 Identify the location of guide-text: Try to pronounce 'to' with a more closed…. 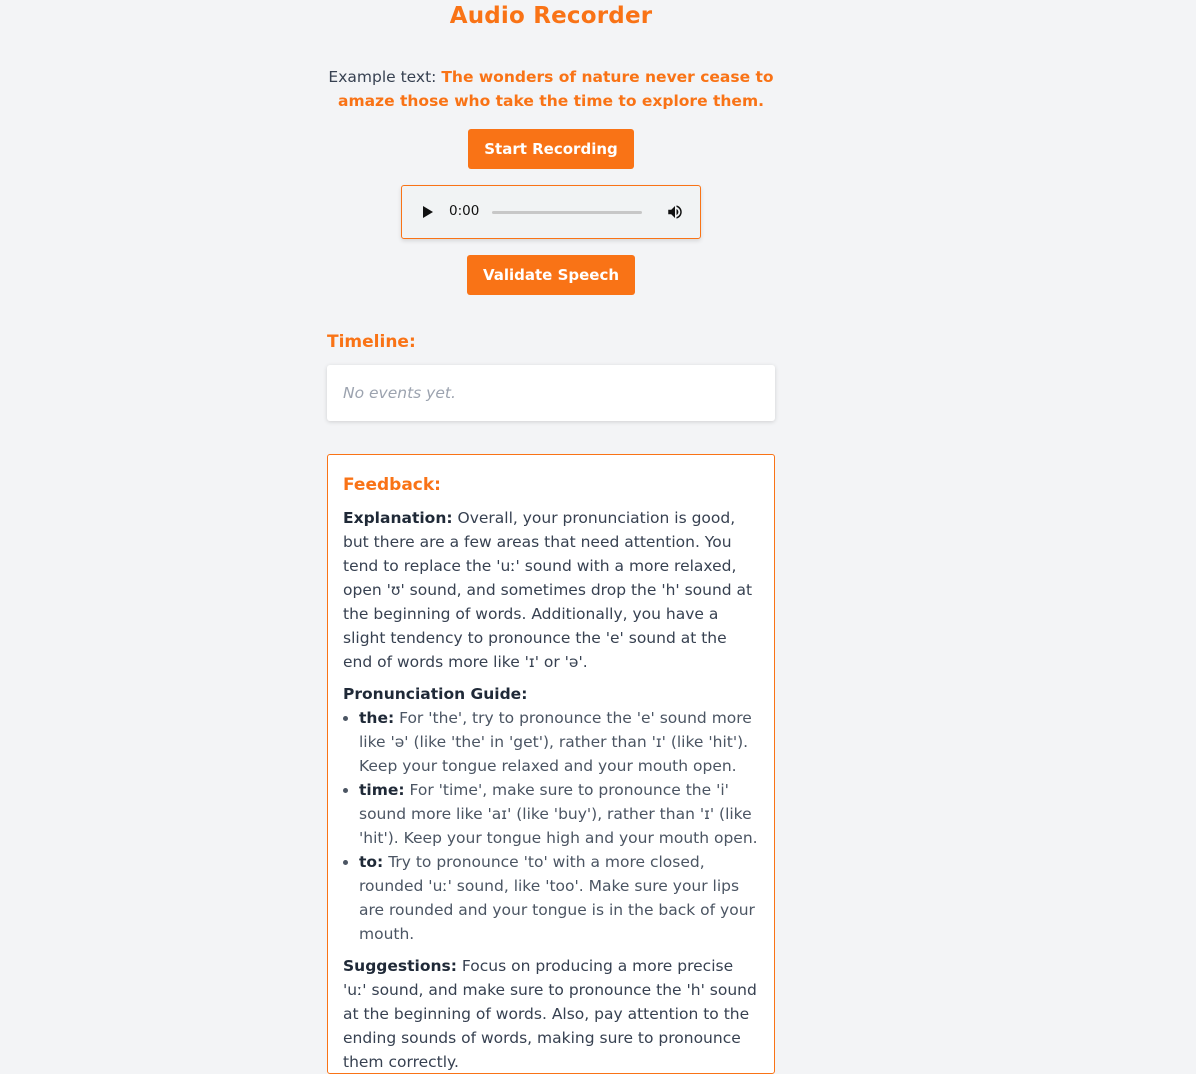
(557, 898).